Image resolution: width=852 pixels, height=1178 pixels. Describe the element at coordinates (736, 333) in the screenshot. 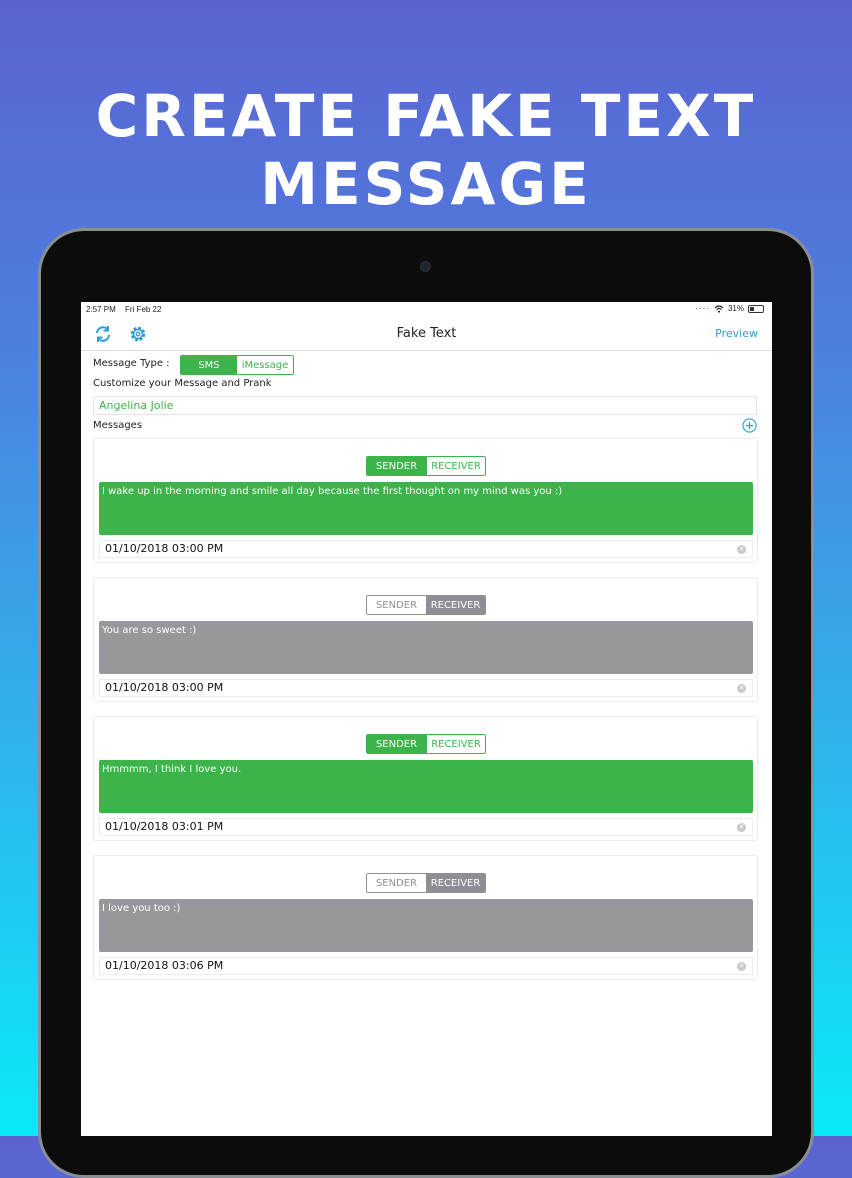

I see `preview-button: Preview` at that location.